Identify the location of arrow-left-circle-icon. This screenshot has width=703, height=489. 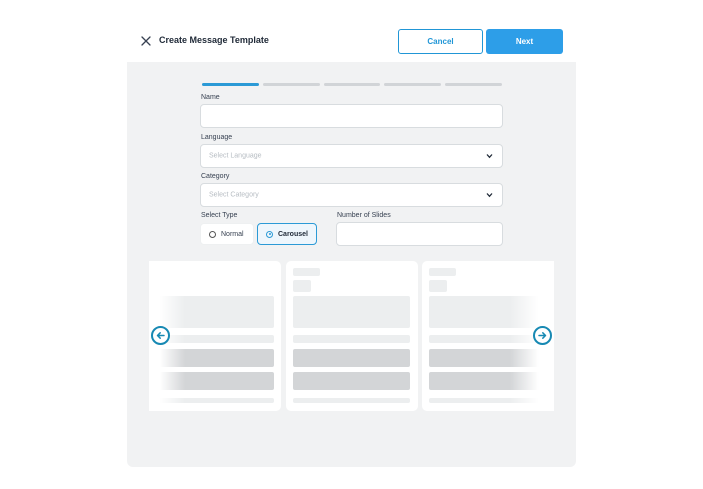
(160, 335).